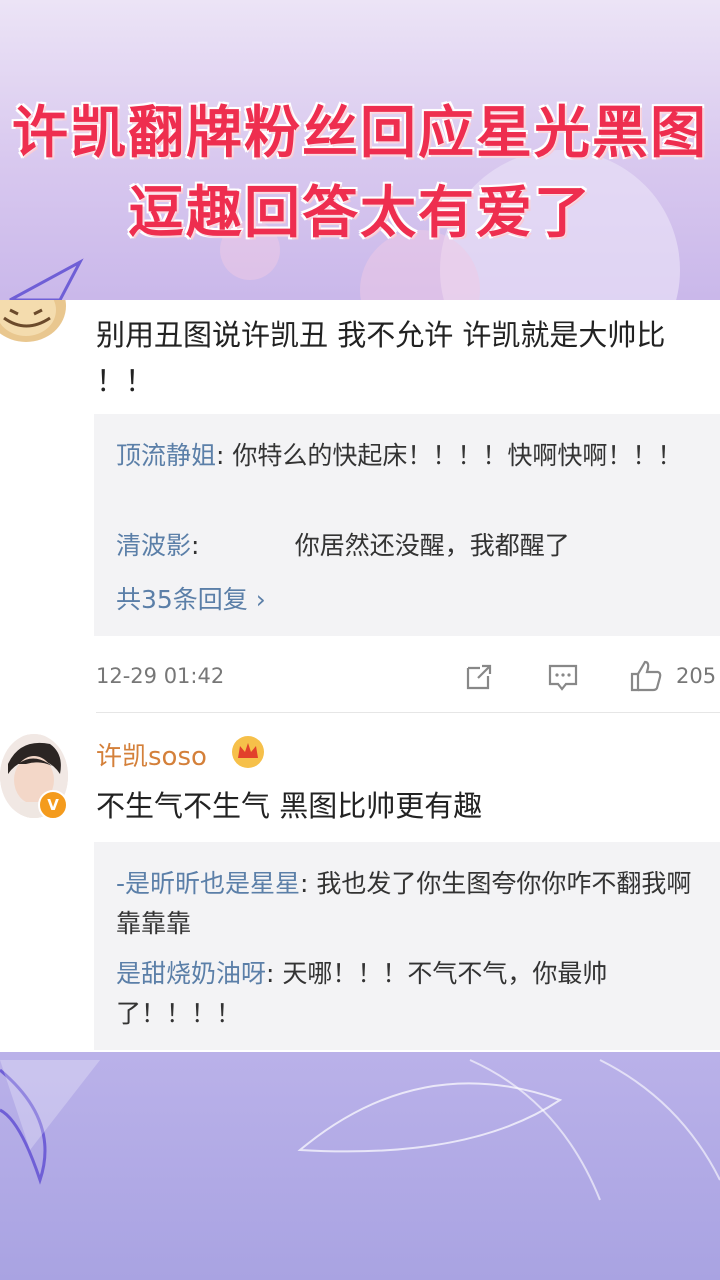  What do you see at coordinates (359, 213) in the screenshot?
I see `headline-line2: 逗趣回答太有爱了` at bounding box center [359, 213].